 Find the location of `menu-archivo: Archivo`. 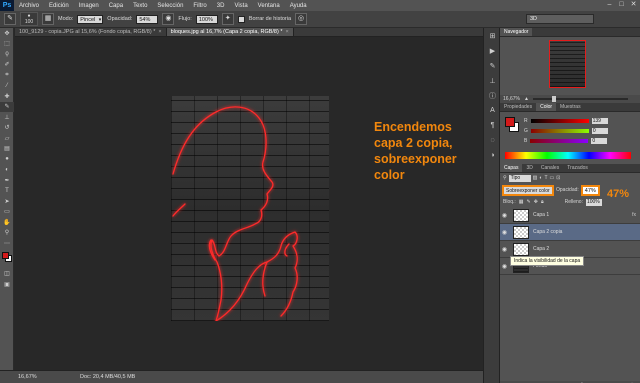

menu-archivo: Archivo is located at coordinates (29, 6).